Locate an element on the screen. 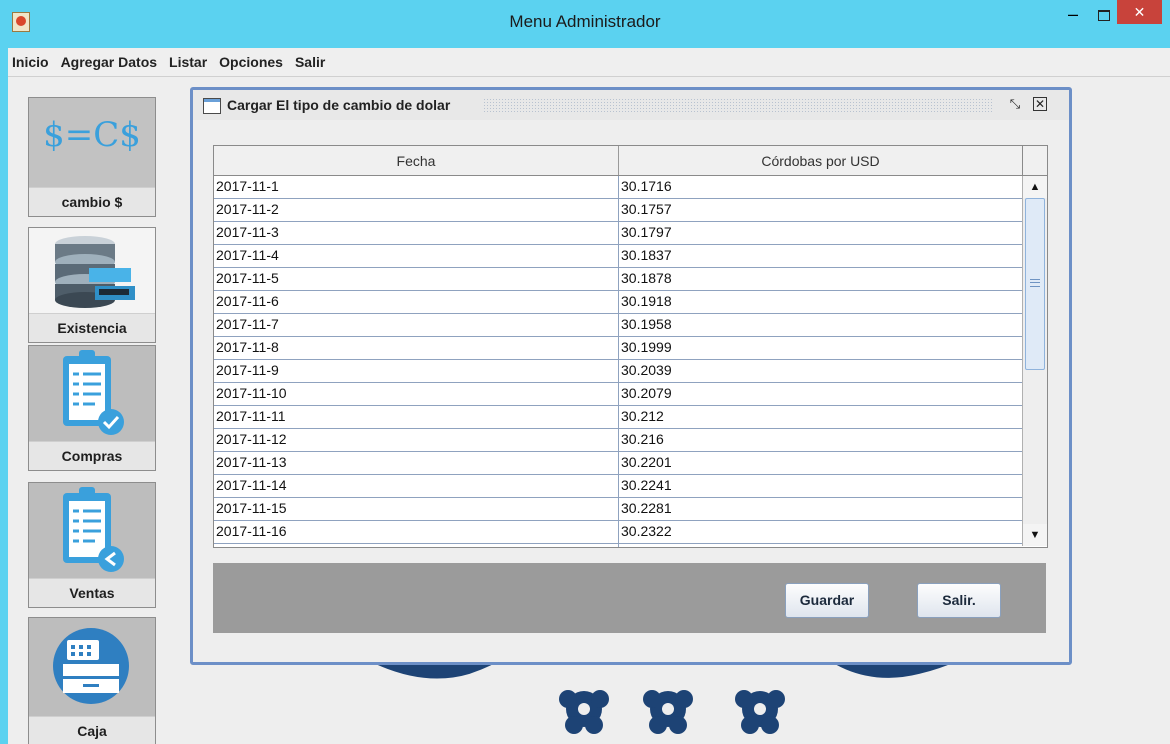 This screenshot has height=744, width=1170. window-titlebar: Menu Administrador – ✕ is located at coordinates (585, 24).